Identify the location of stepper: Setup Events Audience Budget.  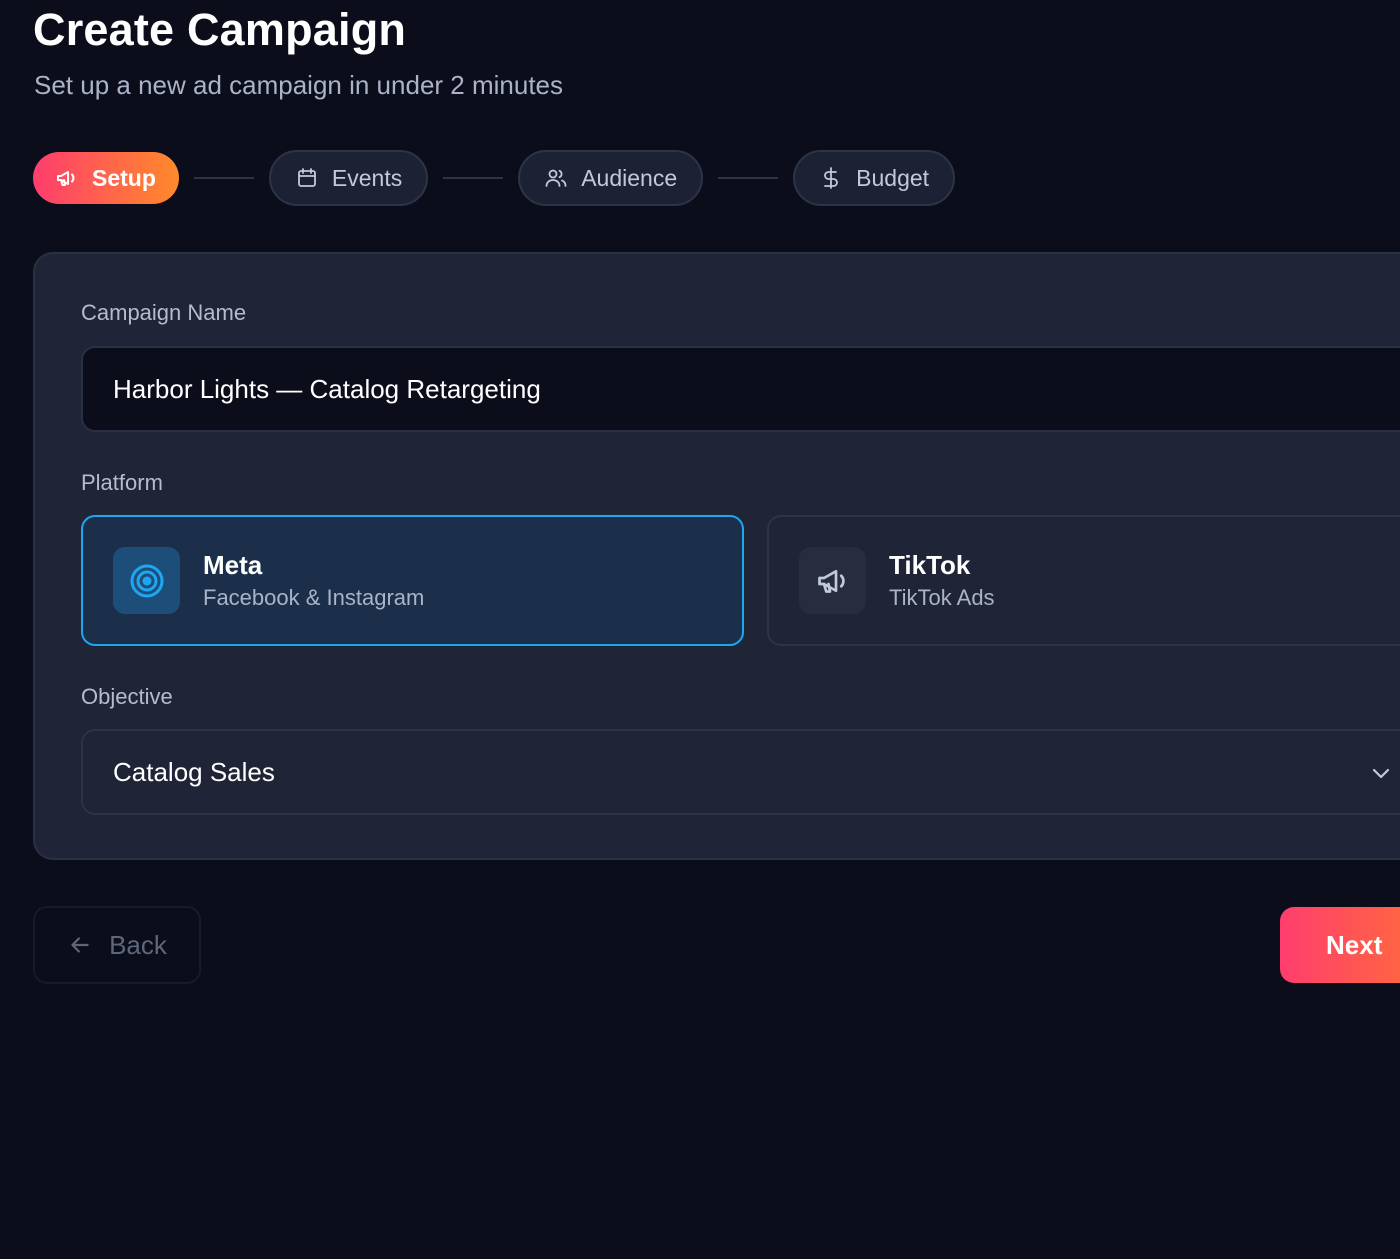
(494, 178).